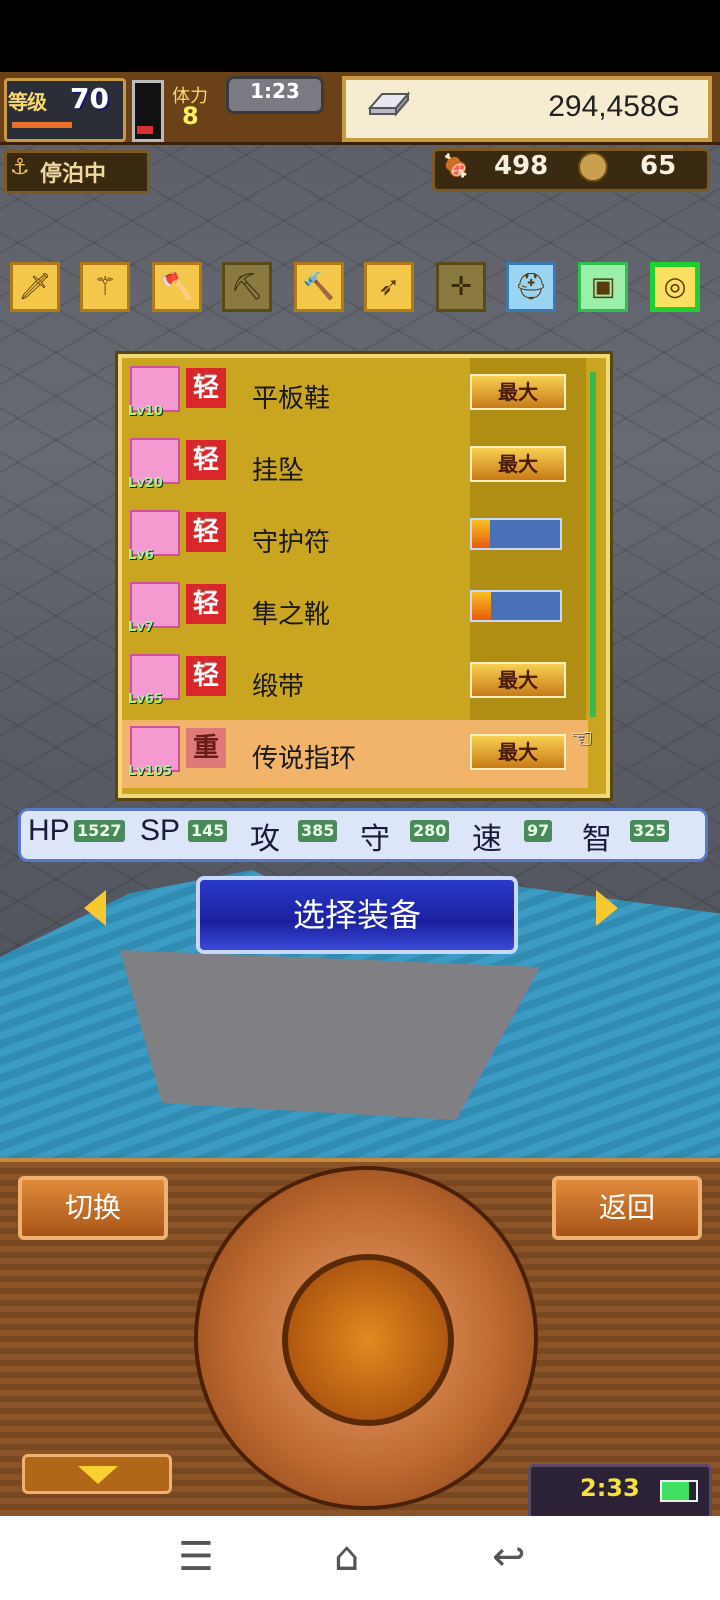 The image size is (720, 1600). I want to click on chevron-down-icon, so click(98, 1475).